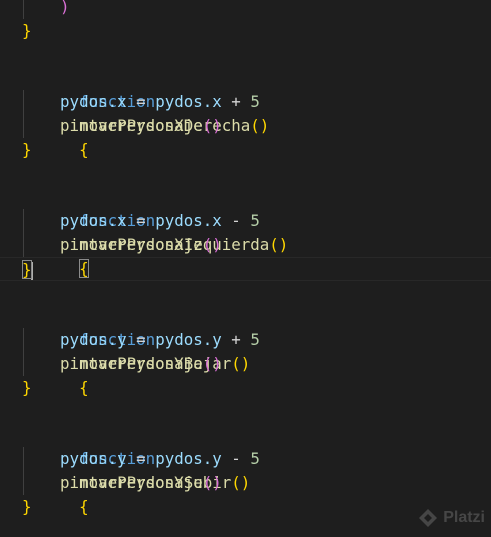 Image resolution: width=491 pixels, height=537 pixels. What do you see at coordinates (464, 517) in the screenshot?
I see `watermark-text: Platzi` at bounding box center [464, 517].